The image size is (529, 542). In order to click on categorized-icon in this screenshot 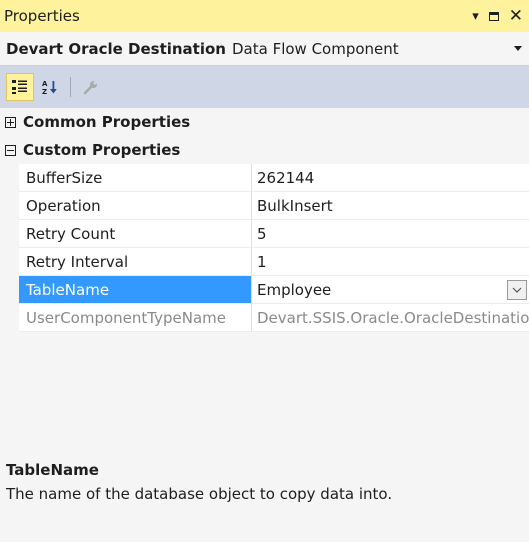, I will do `click(19, 87)`.